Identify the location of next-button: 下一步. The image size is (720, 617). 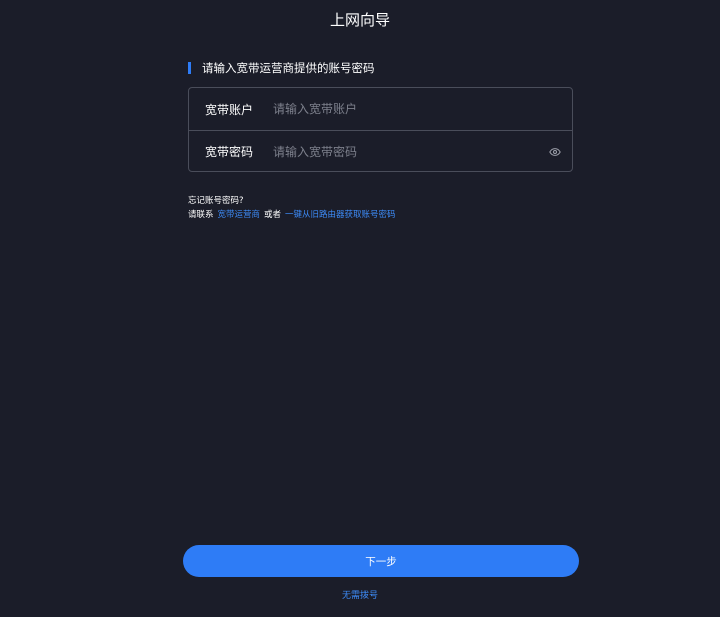
(381, 561).